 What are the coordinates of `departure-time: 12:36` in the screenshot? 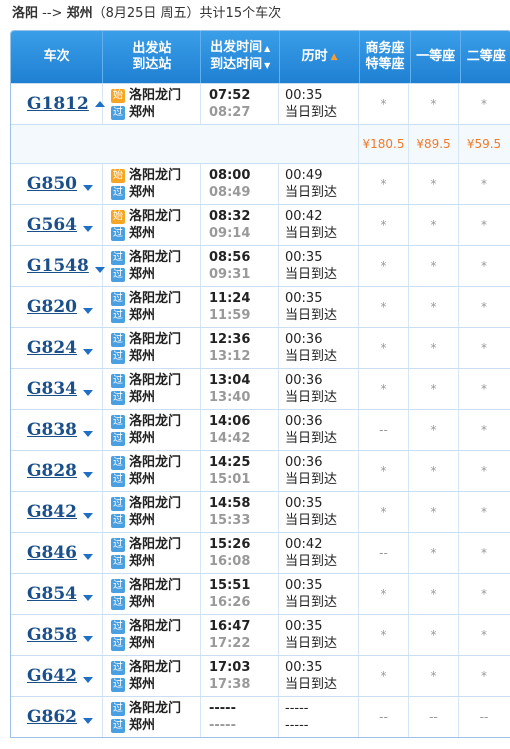 It's located at (230, 339).